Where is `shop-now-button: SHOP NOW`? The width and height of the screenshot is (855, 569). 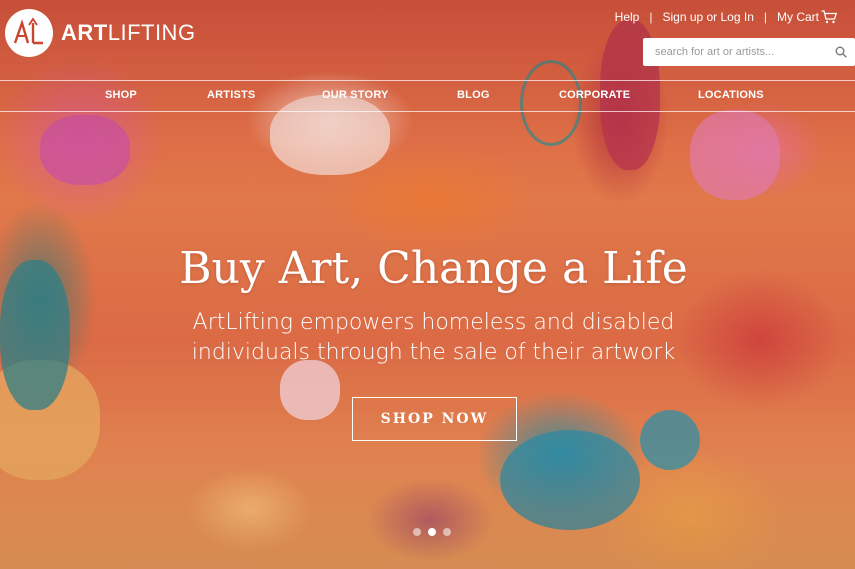
shop-now-button: SHOP NOW is located at coordinates (434, 419).